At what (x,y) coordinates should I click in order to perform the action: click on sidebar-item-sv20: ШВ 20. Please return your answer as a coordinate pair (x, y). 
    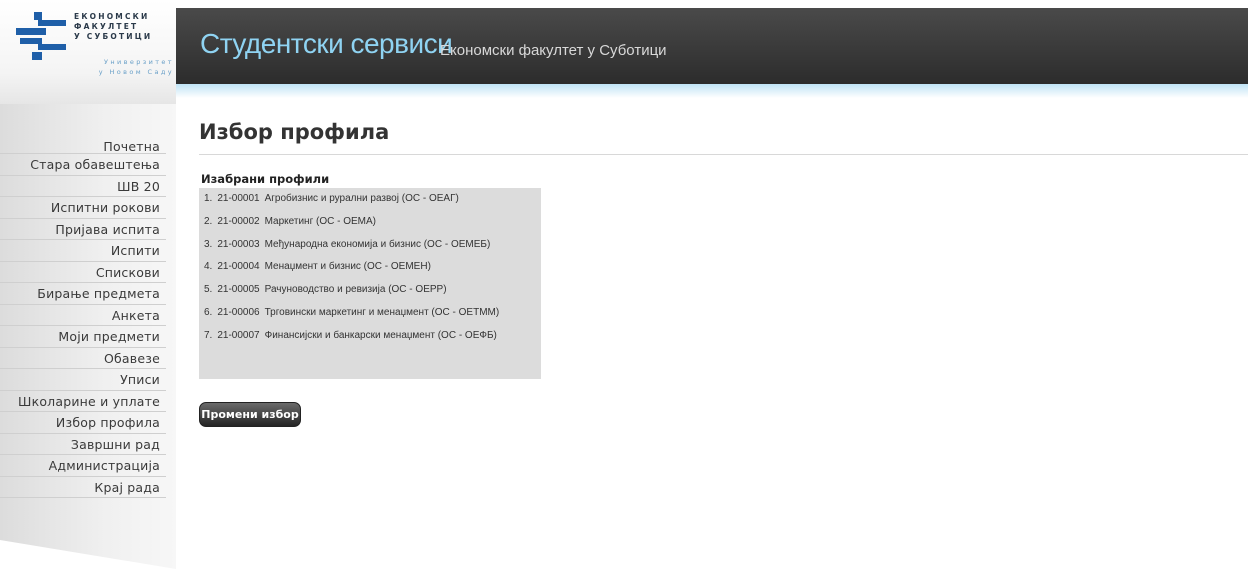
    Looking at the image, I should click on (83, 186).